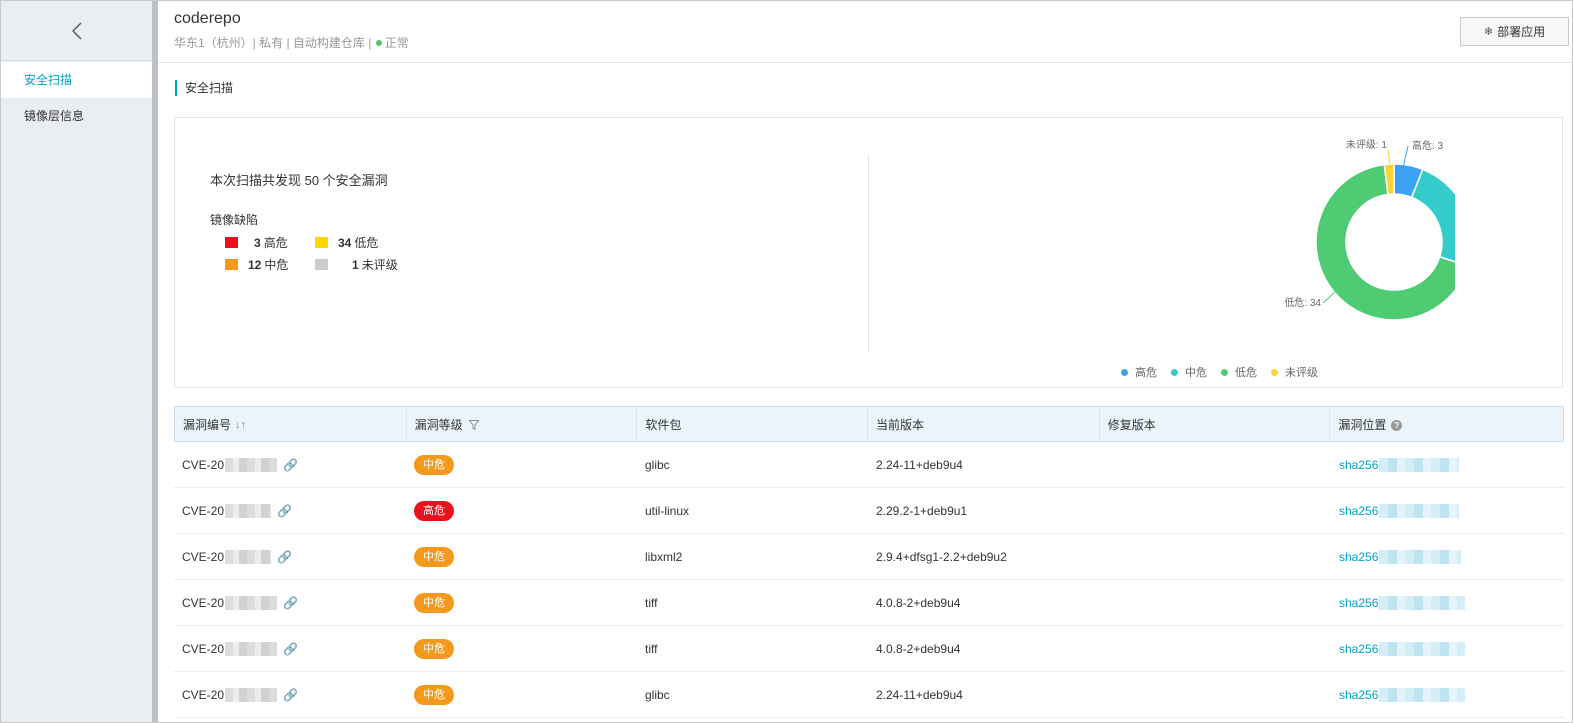 The width and height of the screenshot is (1573, 723). I want to click on chart-legend-item: 中危, so click(1189, 372).